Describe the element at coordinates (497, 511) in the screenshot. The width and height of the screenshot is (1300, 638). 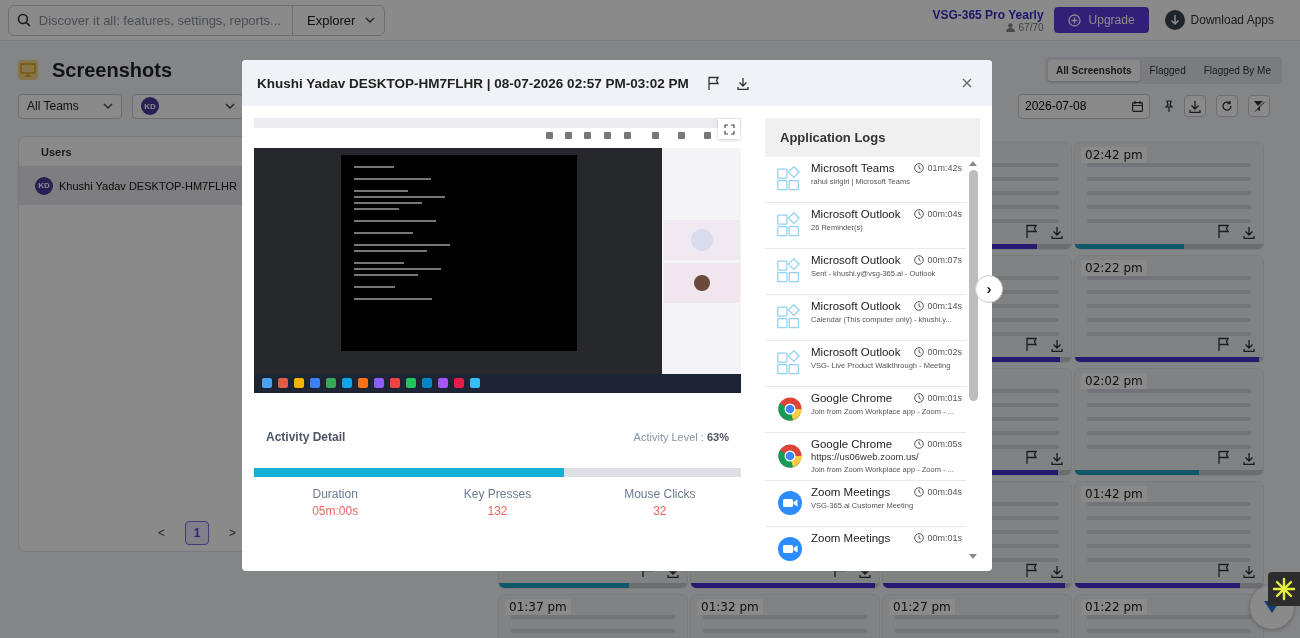
I see `stat-value: 132` at that location.